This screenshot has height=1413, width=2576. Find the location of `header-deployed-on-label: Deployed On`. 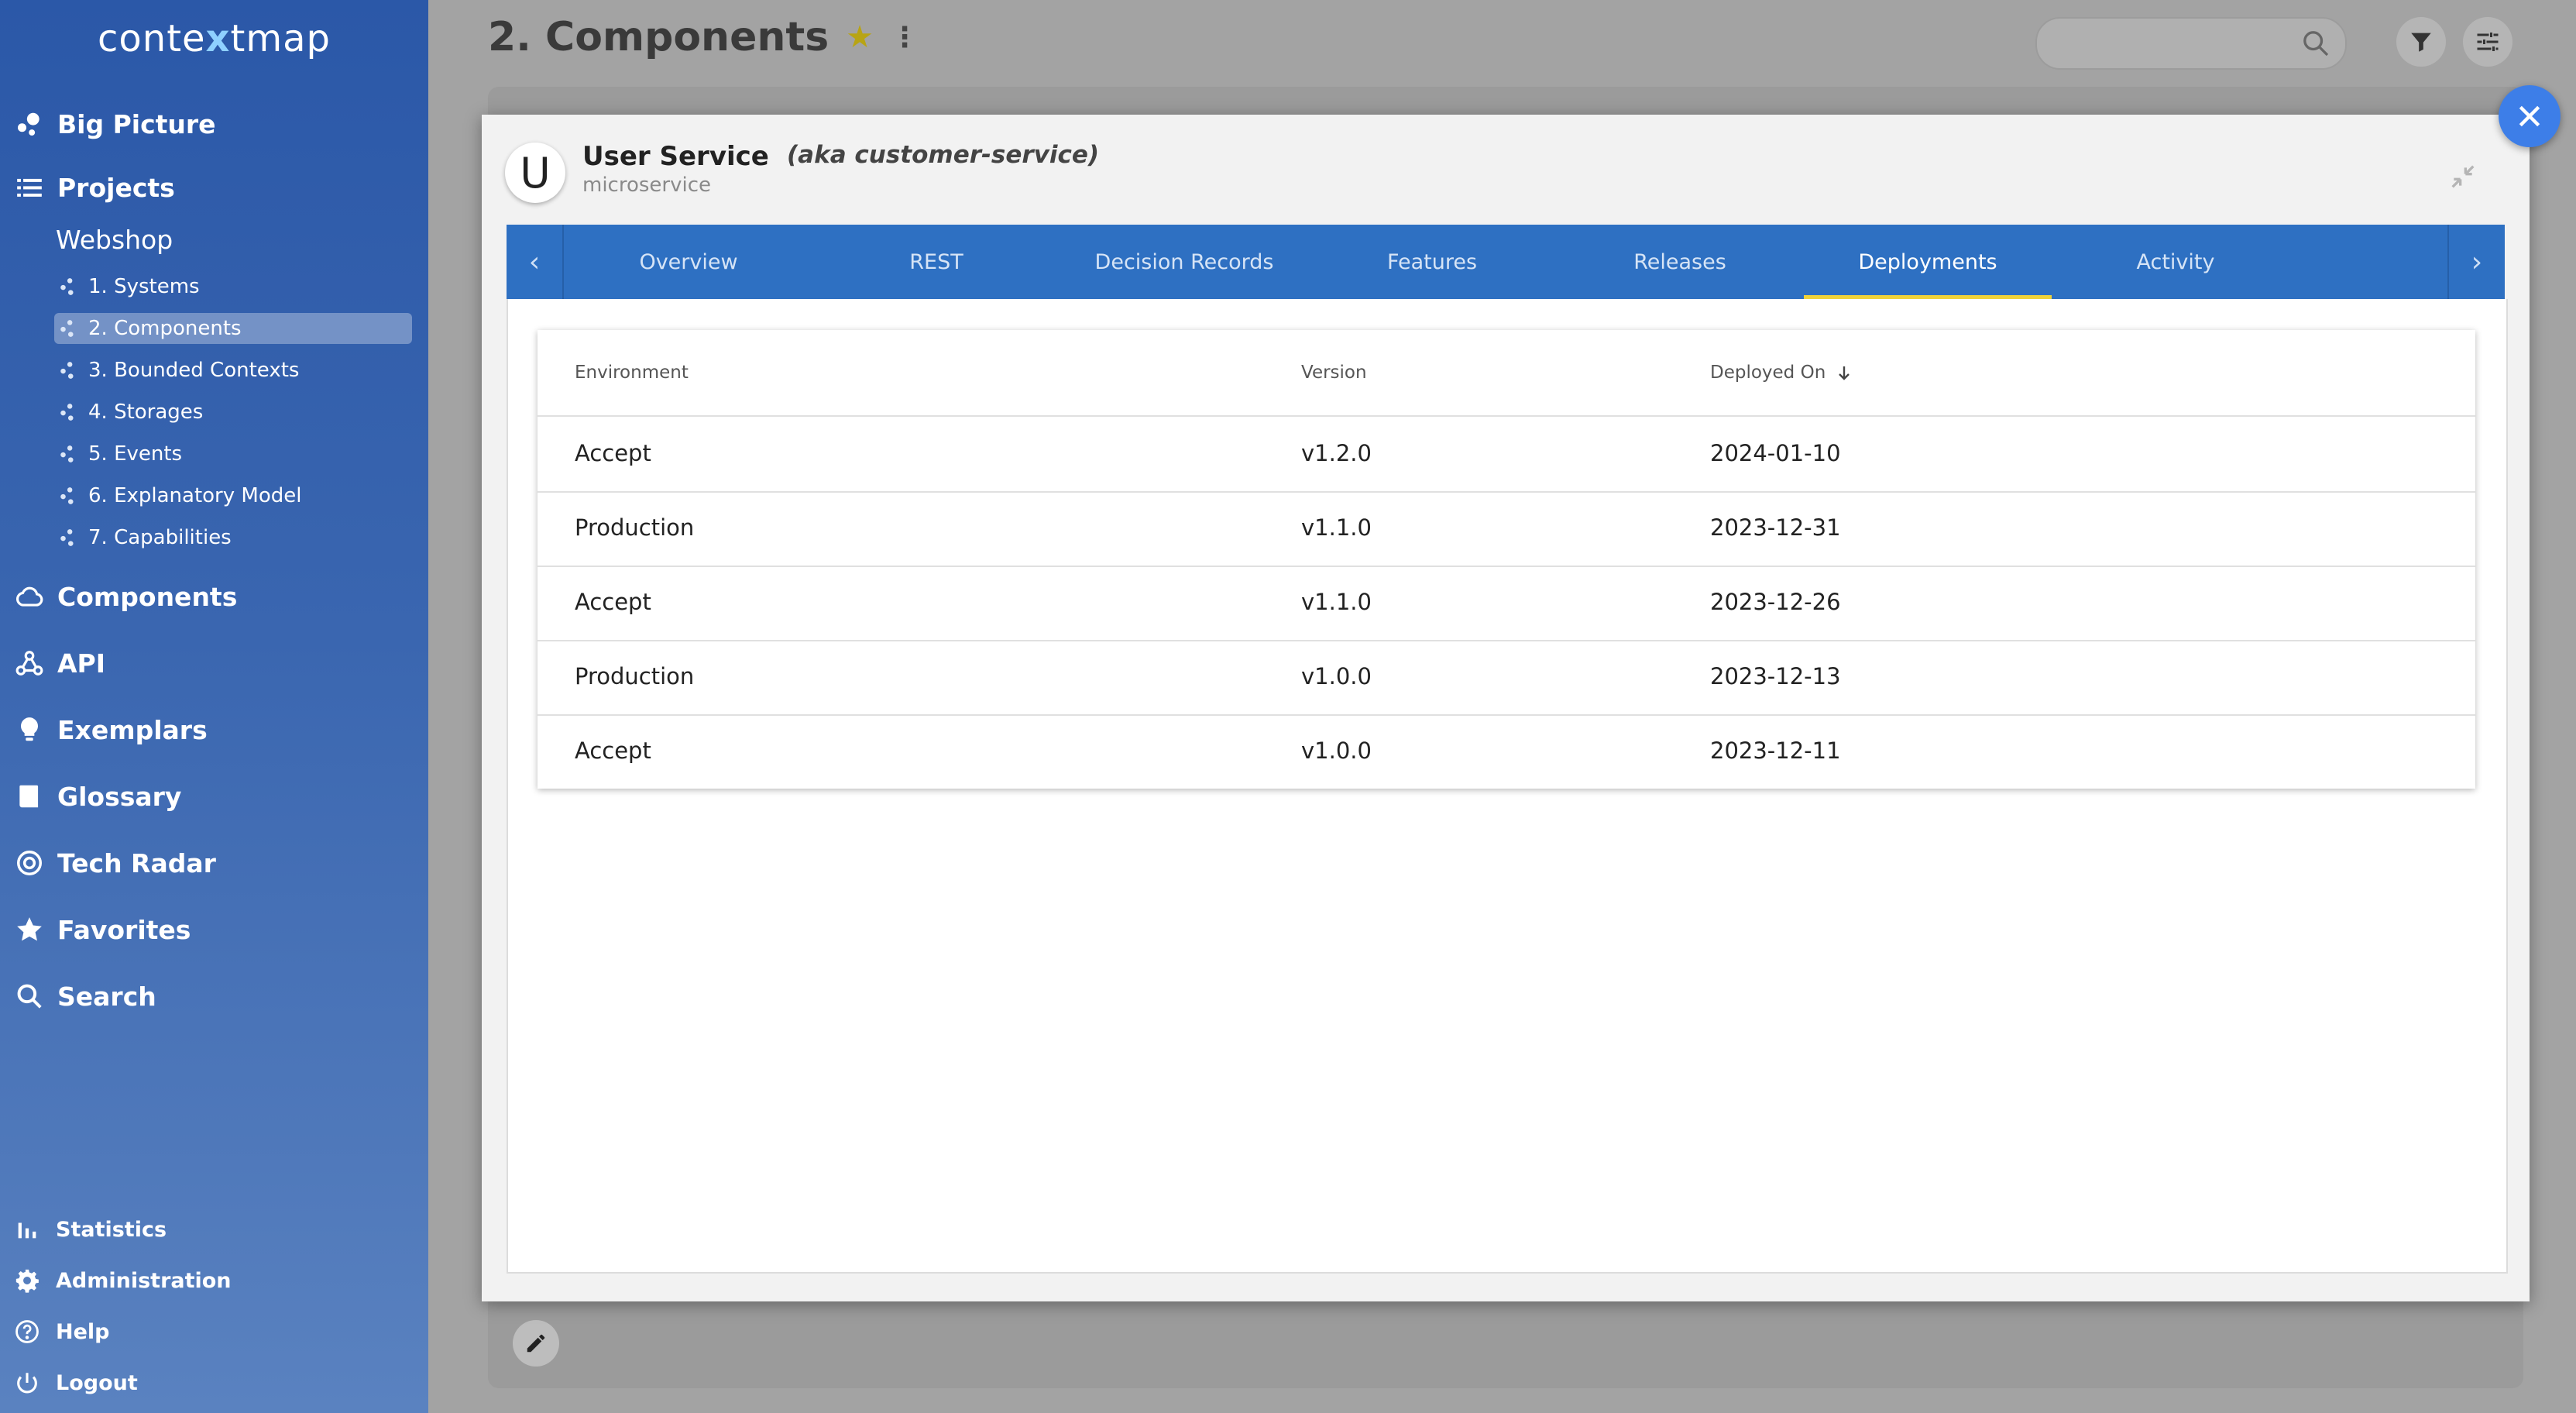

header-deployed-on-label: Deployed On is located at coordinates (1768, 373).